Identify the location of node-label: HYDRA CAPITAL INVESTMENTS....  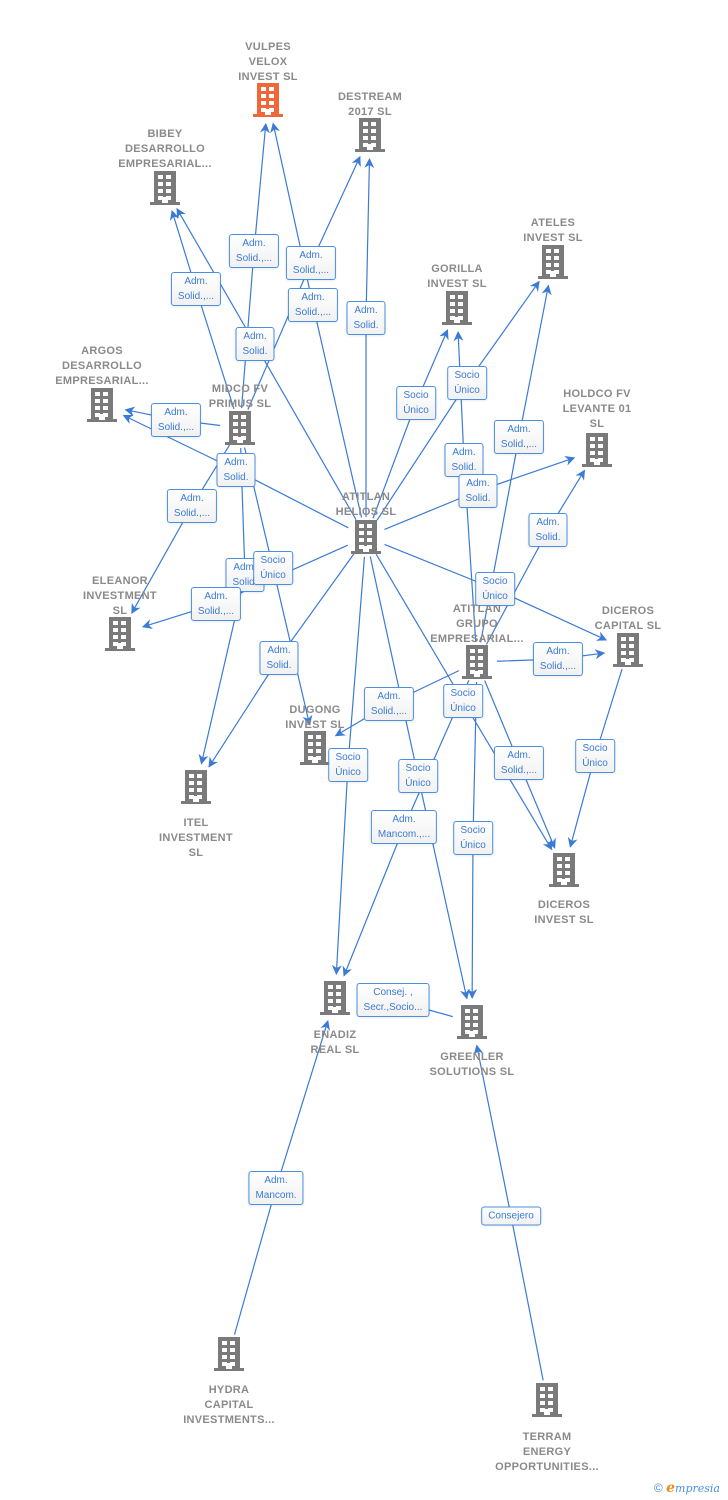
(229, 1405).